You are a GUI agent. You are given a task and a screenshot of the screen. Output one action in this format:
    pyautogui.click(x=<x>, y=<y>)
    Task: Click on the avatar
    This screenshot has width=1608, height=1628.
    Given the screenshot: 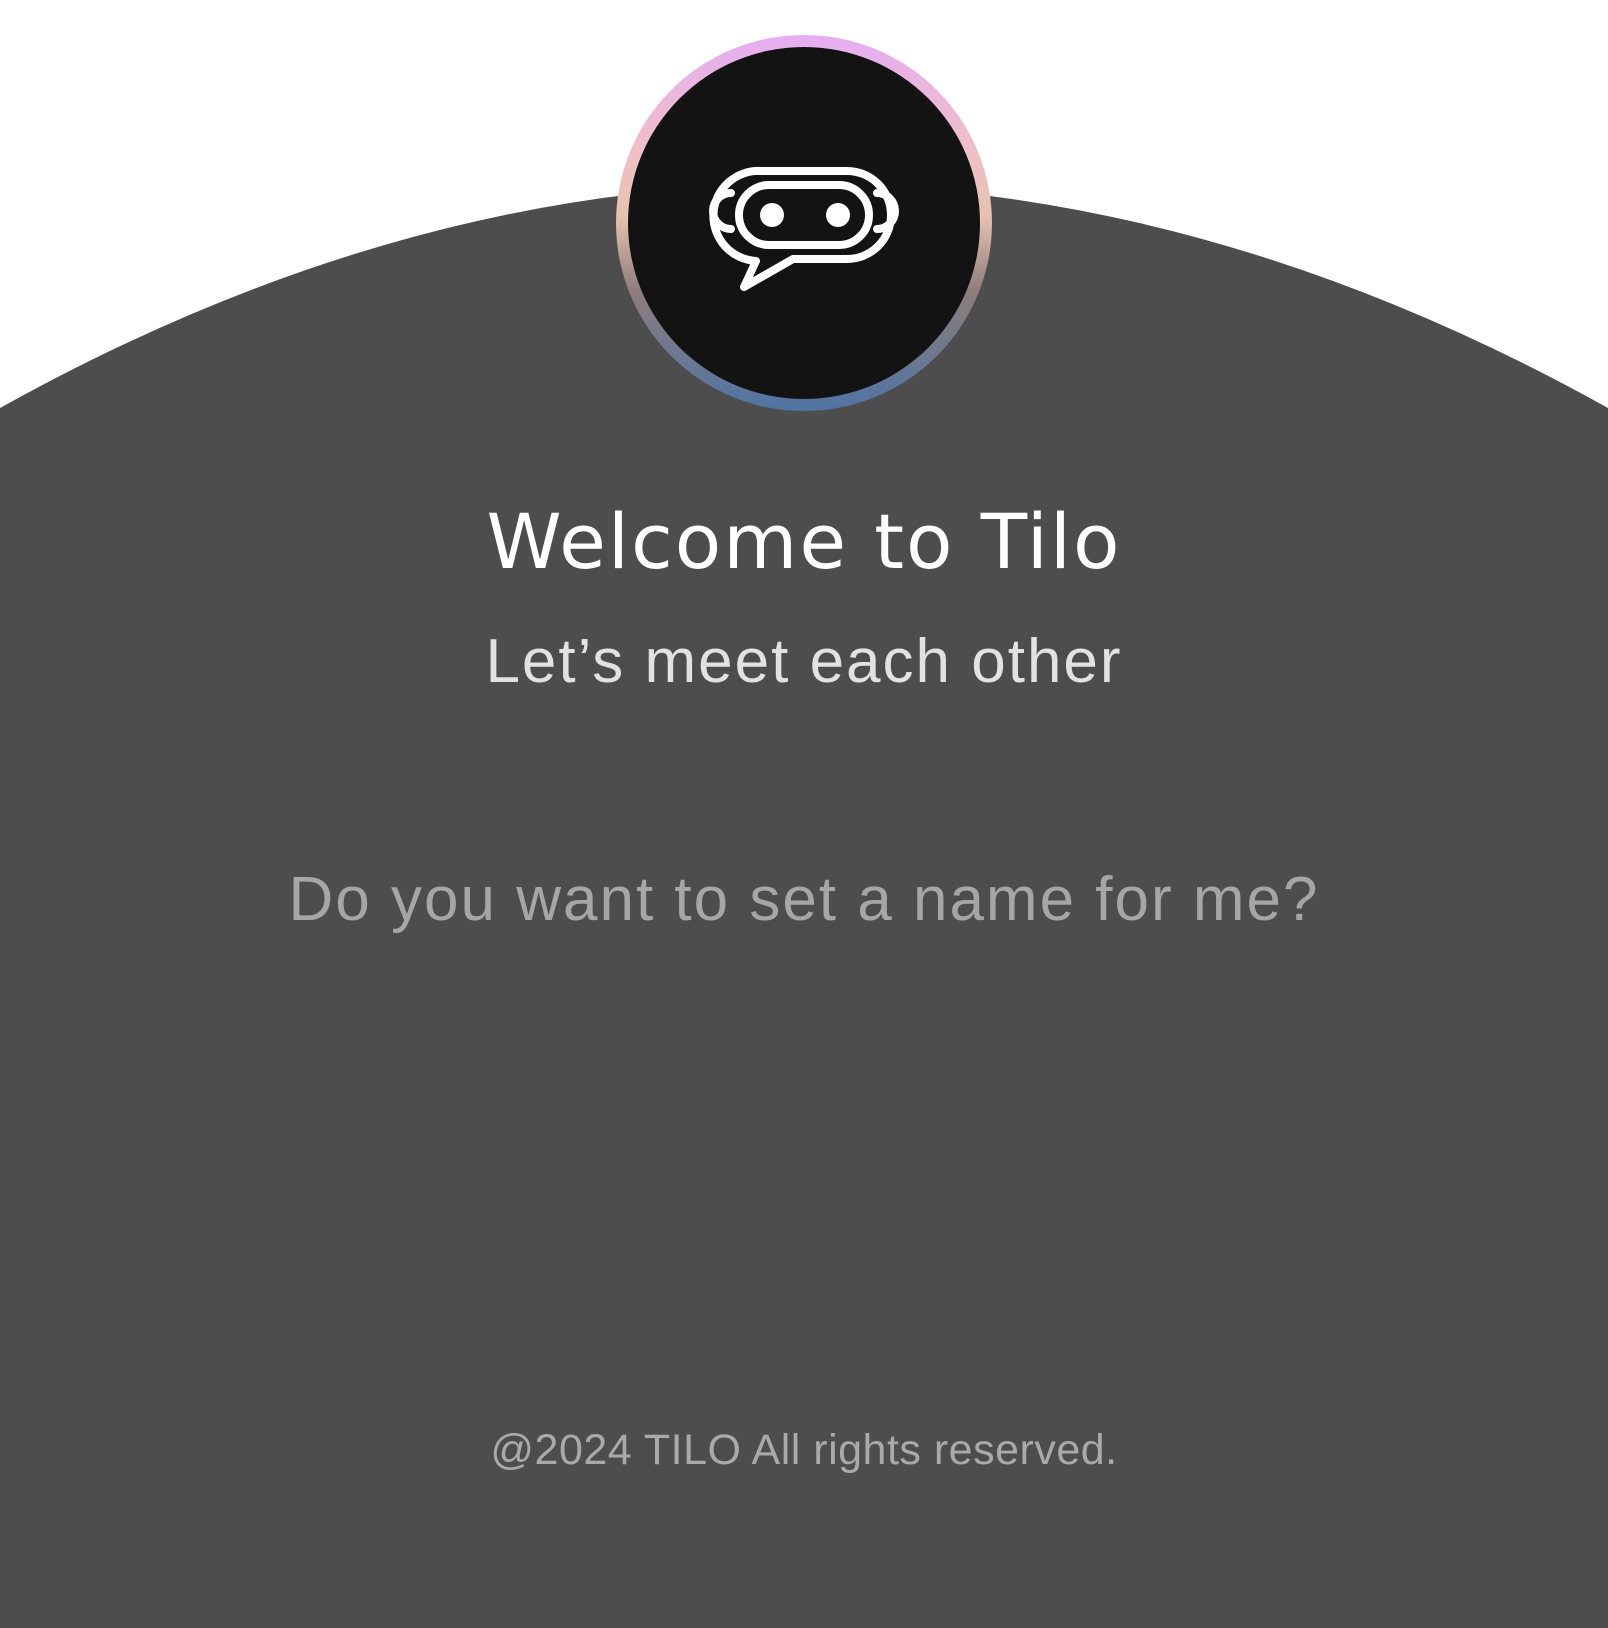 What is the action you would take?
    pyautogui.click(x=804, y=223)
    